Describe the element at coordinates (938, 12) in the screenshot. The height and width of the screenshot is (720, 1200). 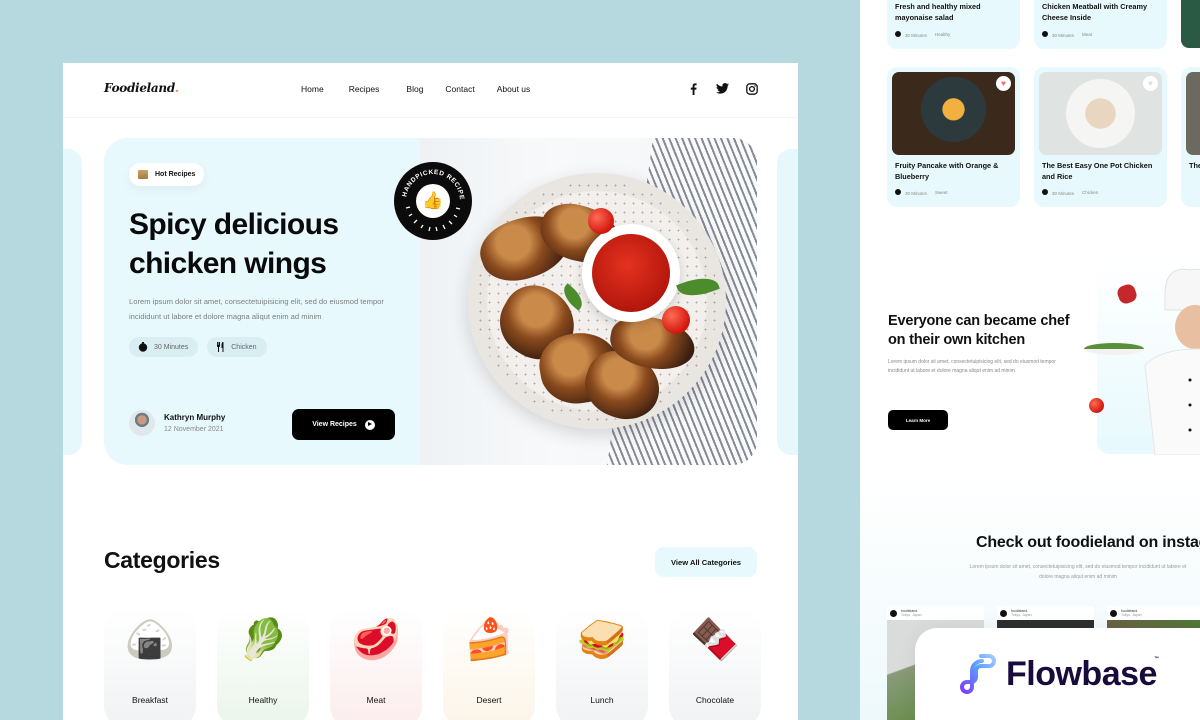
I see `recipe-title: Fresh and healthy mixed mayonaise salad` at that location.